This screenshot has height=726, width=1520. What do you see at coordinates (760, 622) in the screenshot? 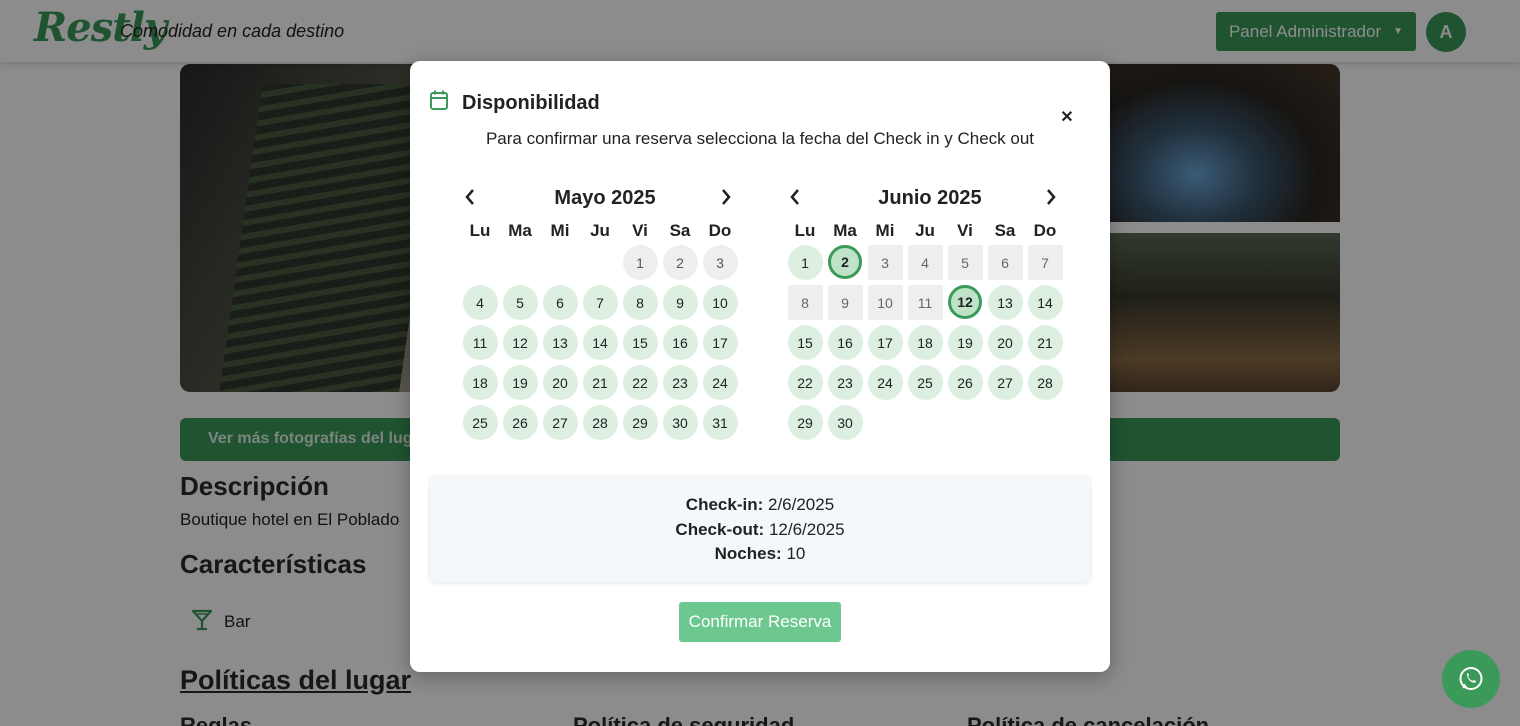
I see `confirm-reservation-button: Confirmar Reserva` at bounding box center [760, 622].